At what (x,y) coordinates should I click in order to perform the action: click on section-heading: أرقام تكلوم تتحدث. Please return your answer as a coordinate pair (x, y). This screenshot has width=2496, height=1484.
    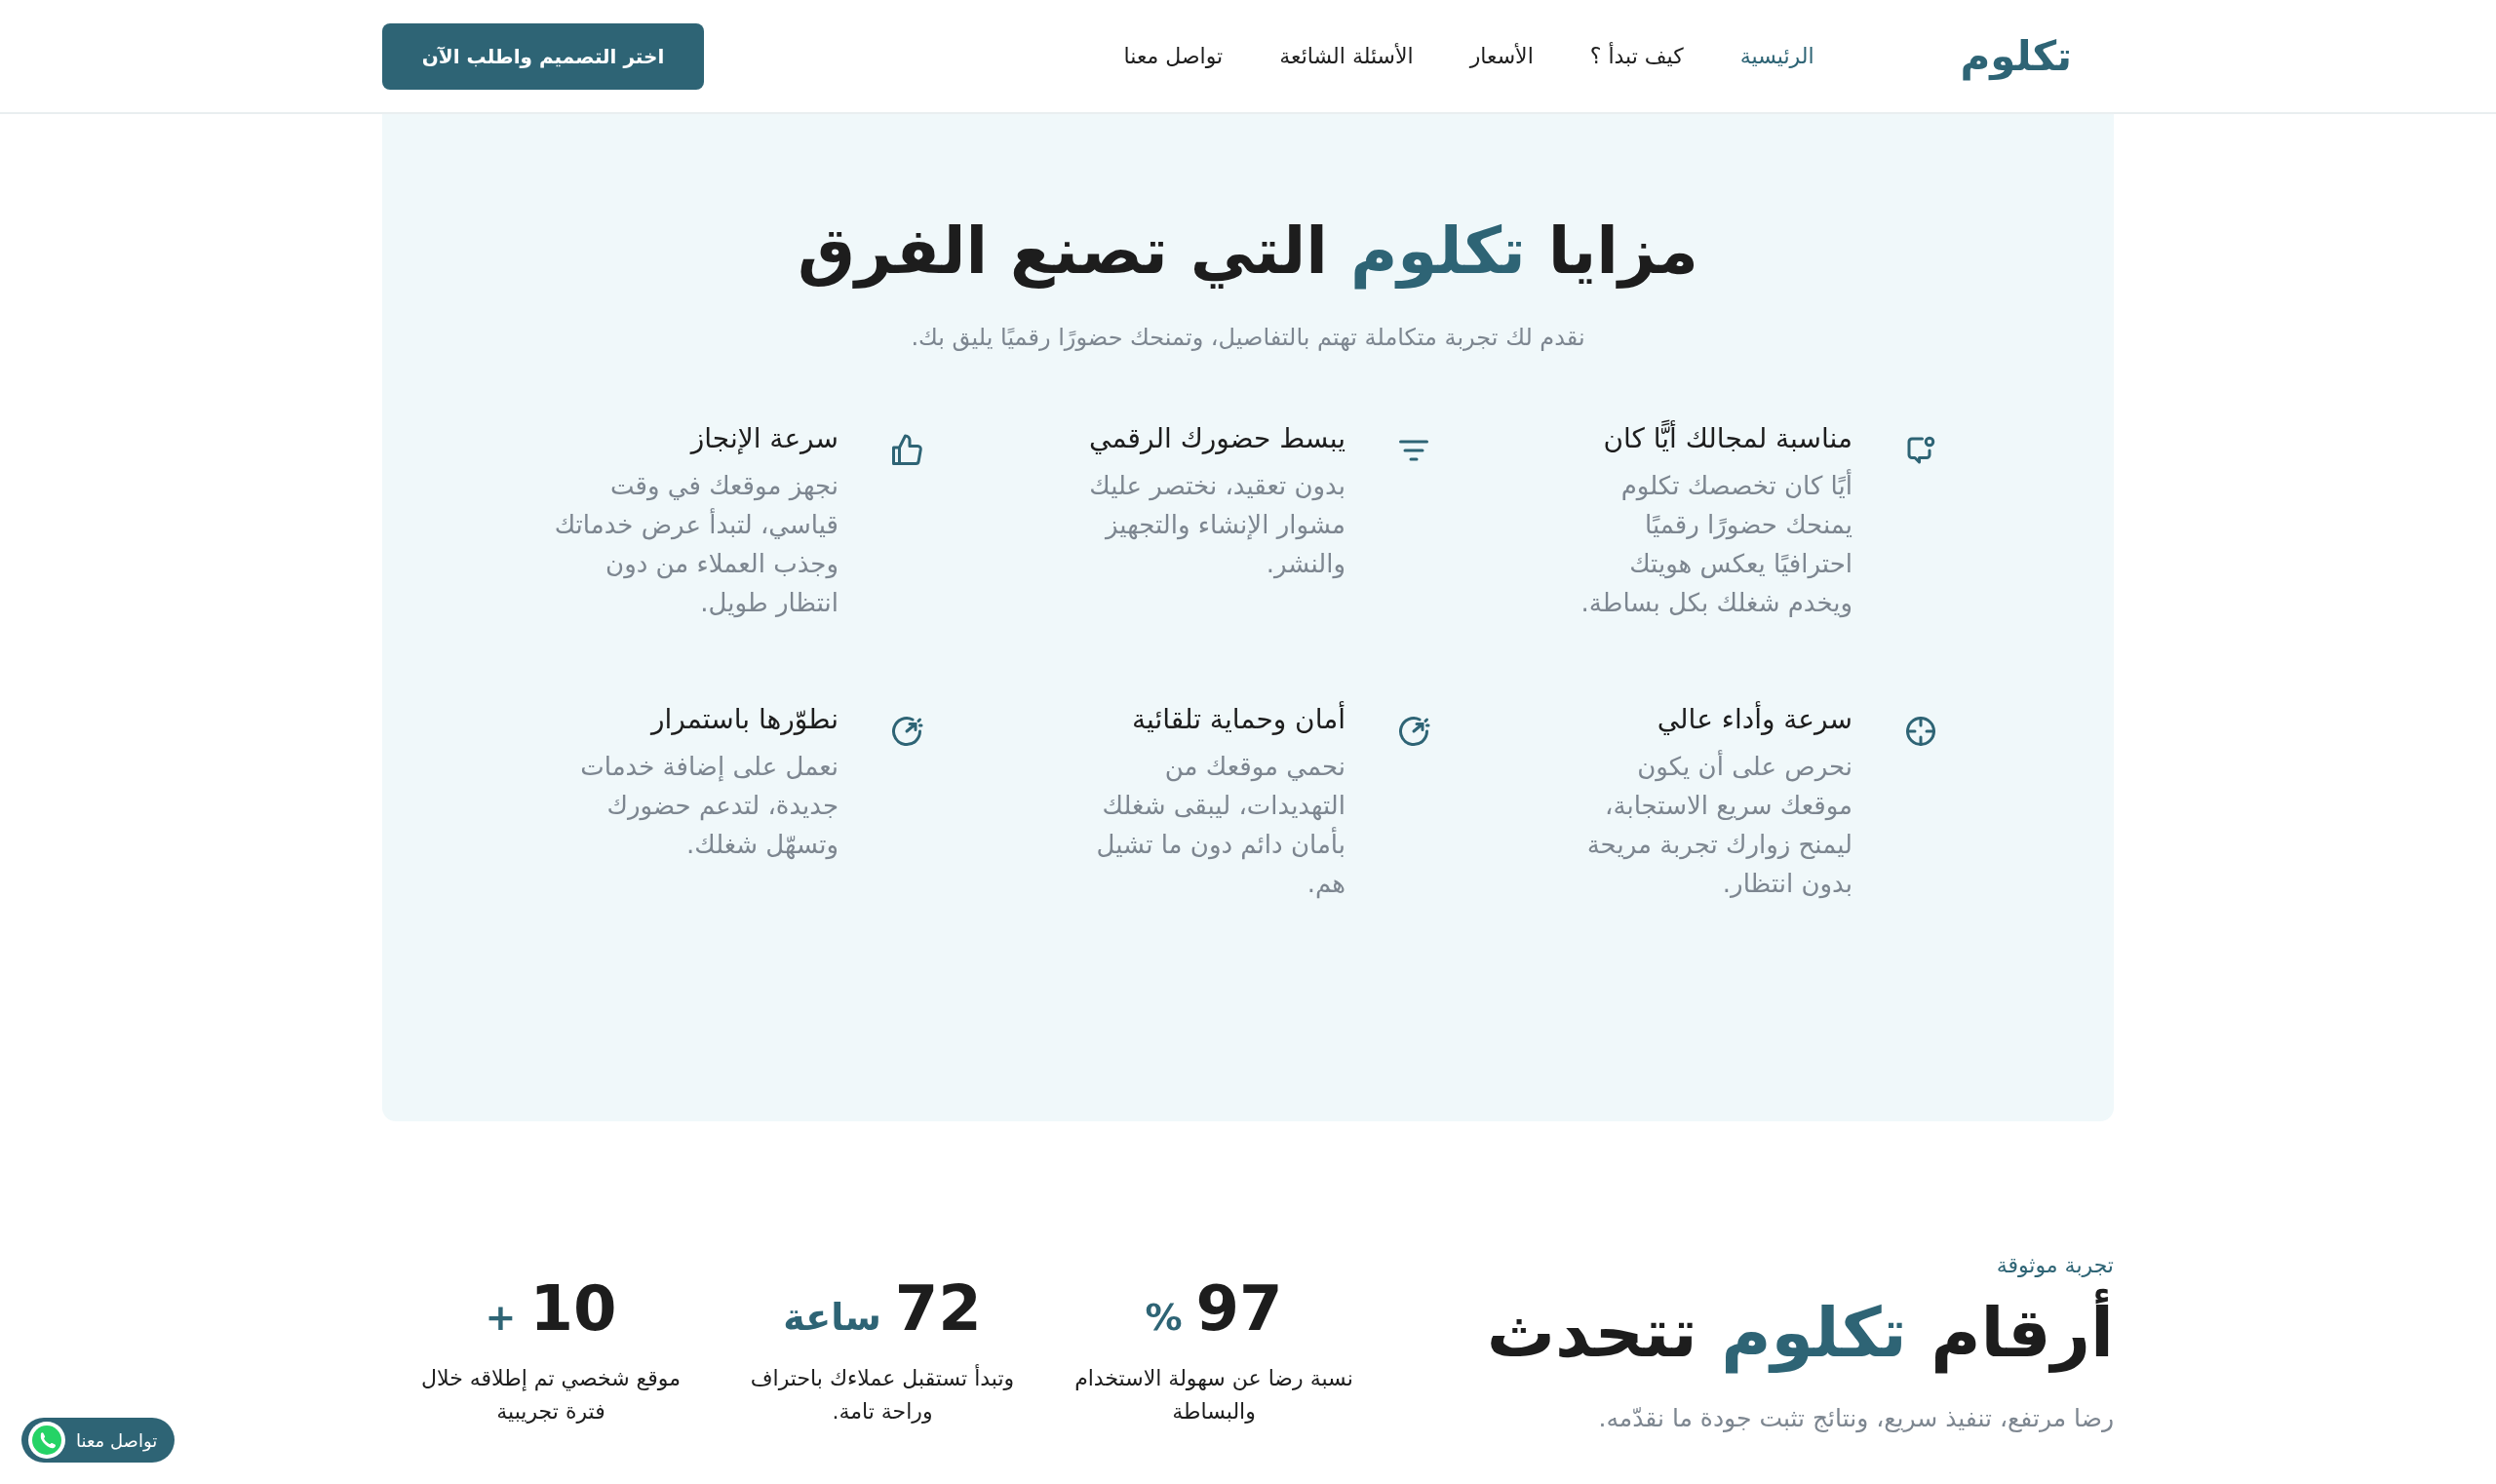
    Looking at the image, I should click on (1763, 1333).